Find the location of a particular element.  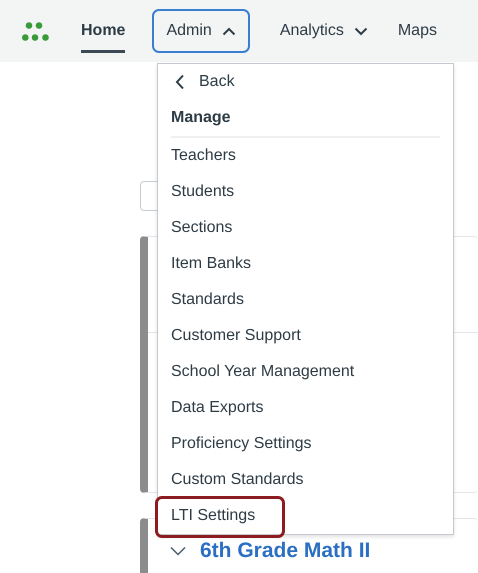

menu-item: School Year Management is located at coordinates (262, 372).